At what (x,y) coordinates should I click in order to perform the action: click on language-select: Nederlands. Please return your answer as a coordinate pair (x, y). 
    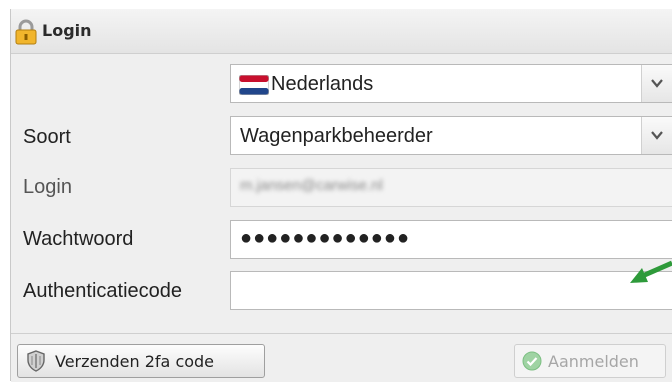
    Looking at the image, I should click on (451, 83).